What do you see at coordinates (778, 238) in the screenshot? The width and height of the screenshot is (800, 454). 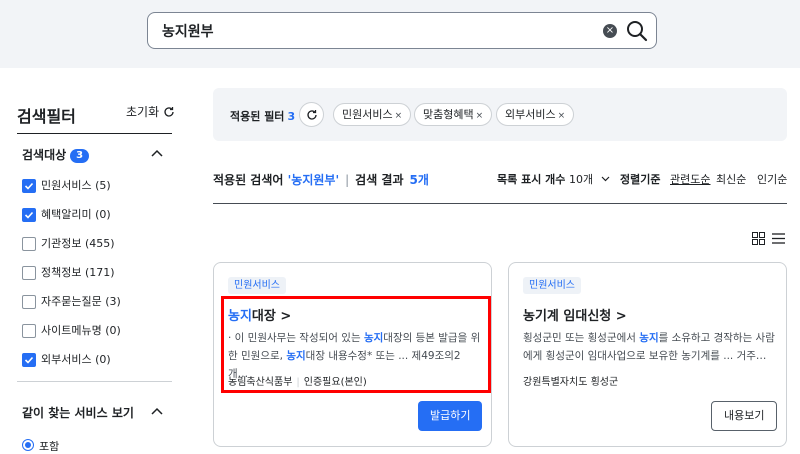 I see `list-view-icon` at bounding box center [778, 238].